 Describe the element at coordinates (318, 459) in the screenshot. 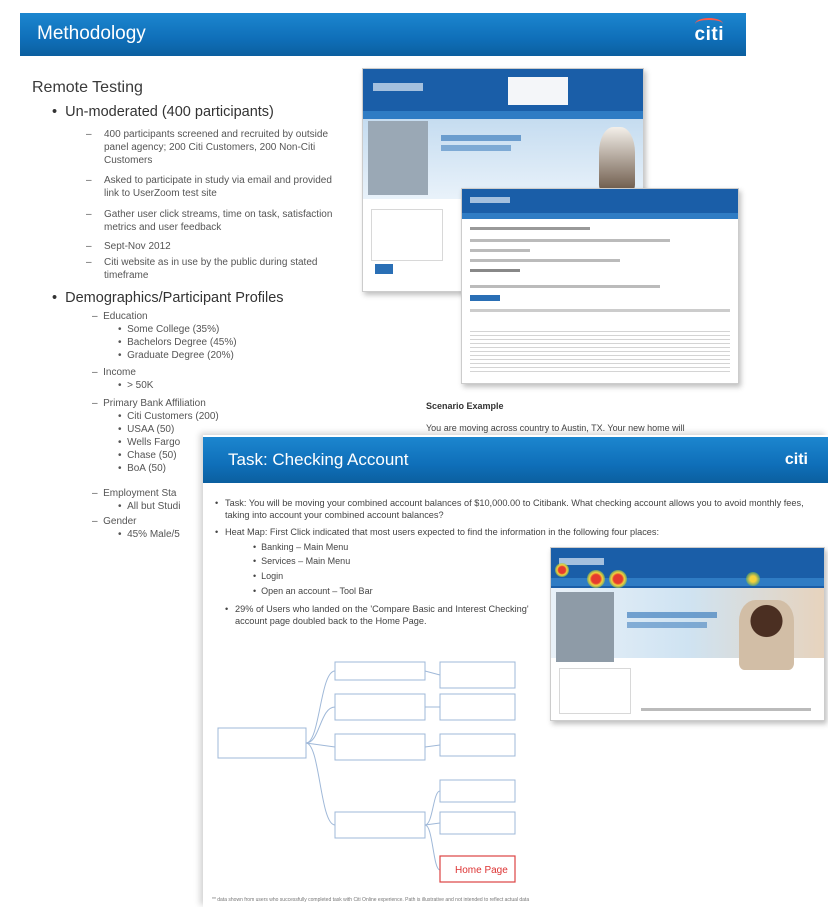

I see `task-title: Task: Checking Account` at that location.